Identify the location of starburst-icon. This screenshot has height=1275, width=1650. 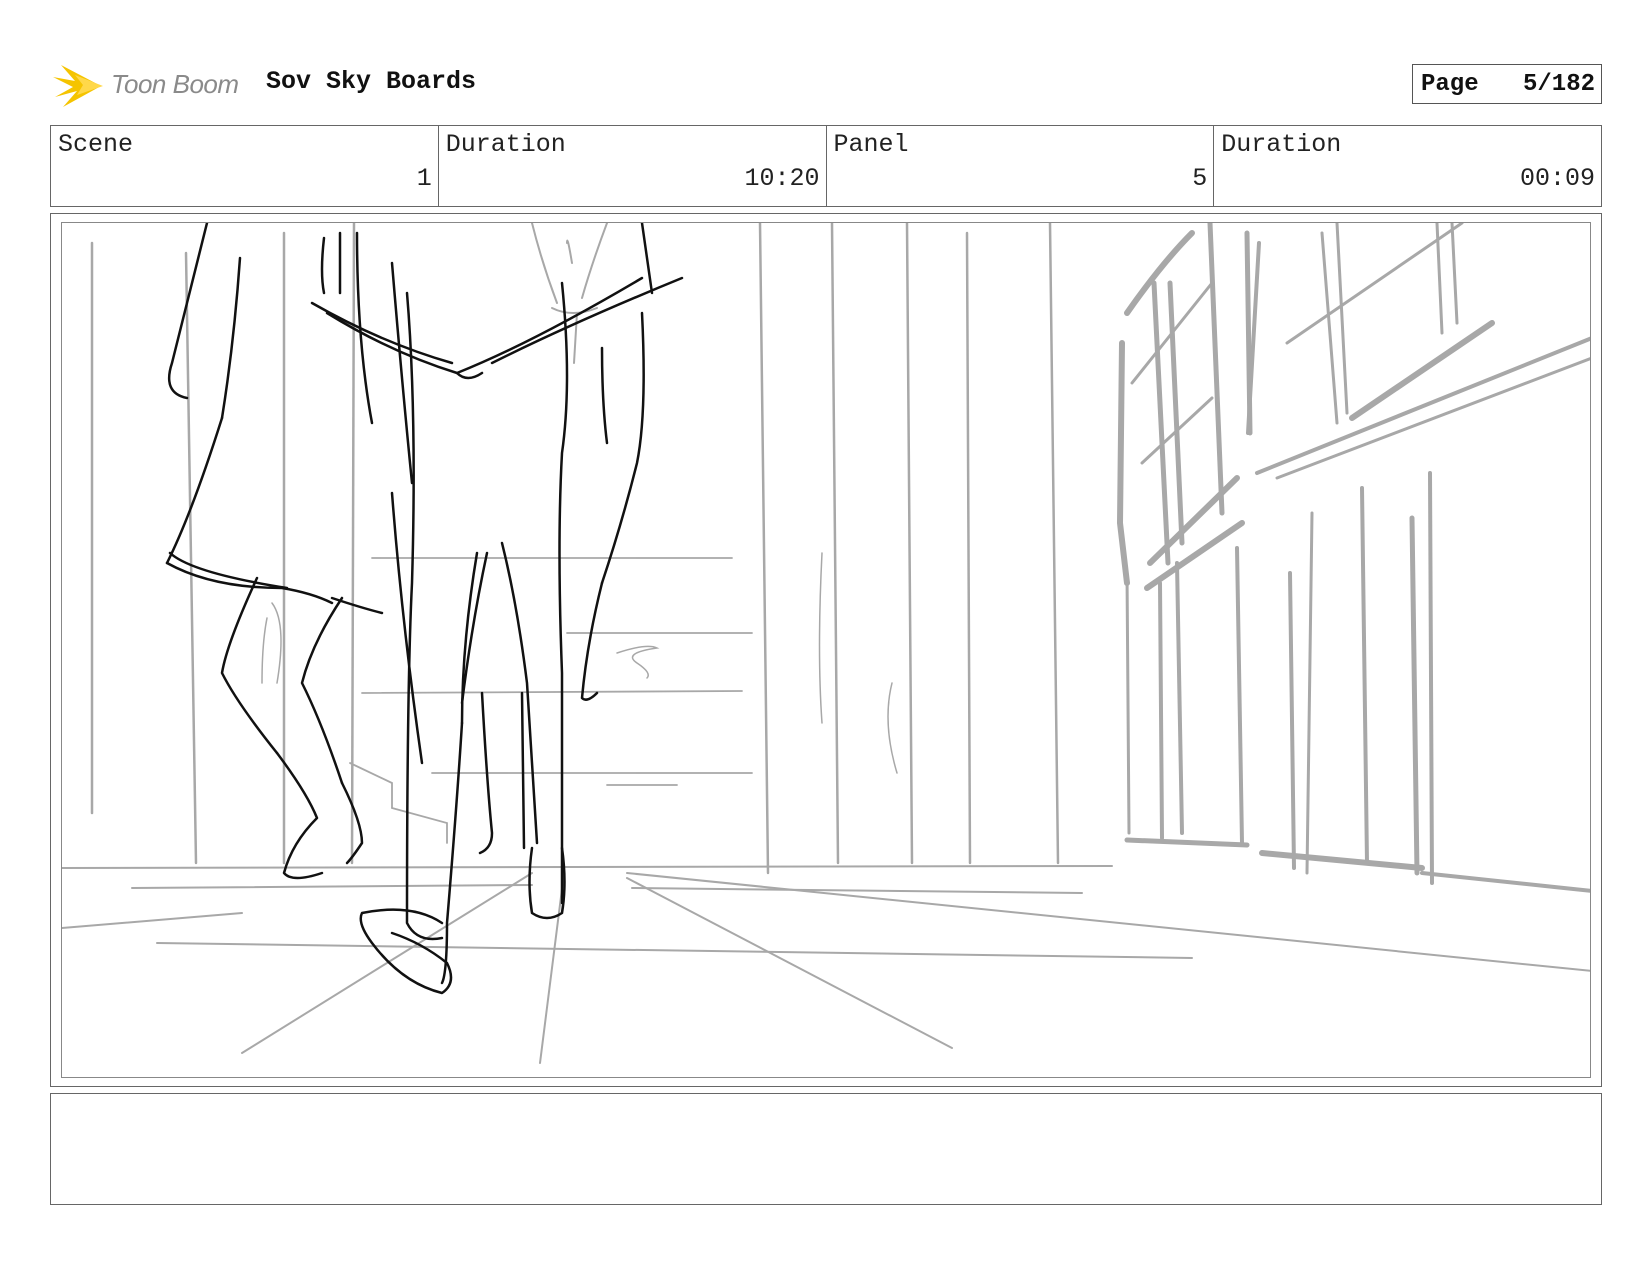
(78, 86).